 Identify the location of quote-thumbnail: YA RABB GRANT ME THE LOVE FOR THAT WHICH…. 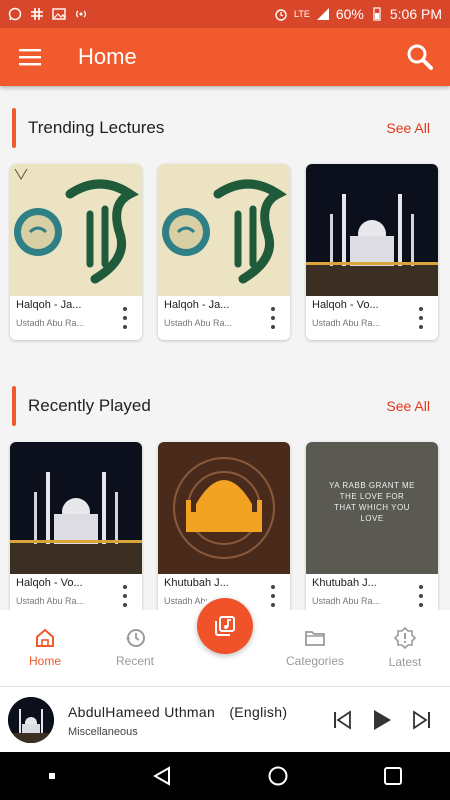
(372, 508).